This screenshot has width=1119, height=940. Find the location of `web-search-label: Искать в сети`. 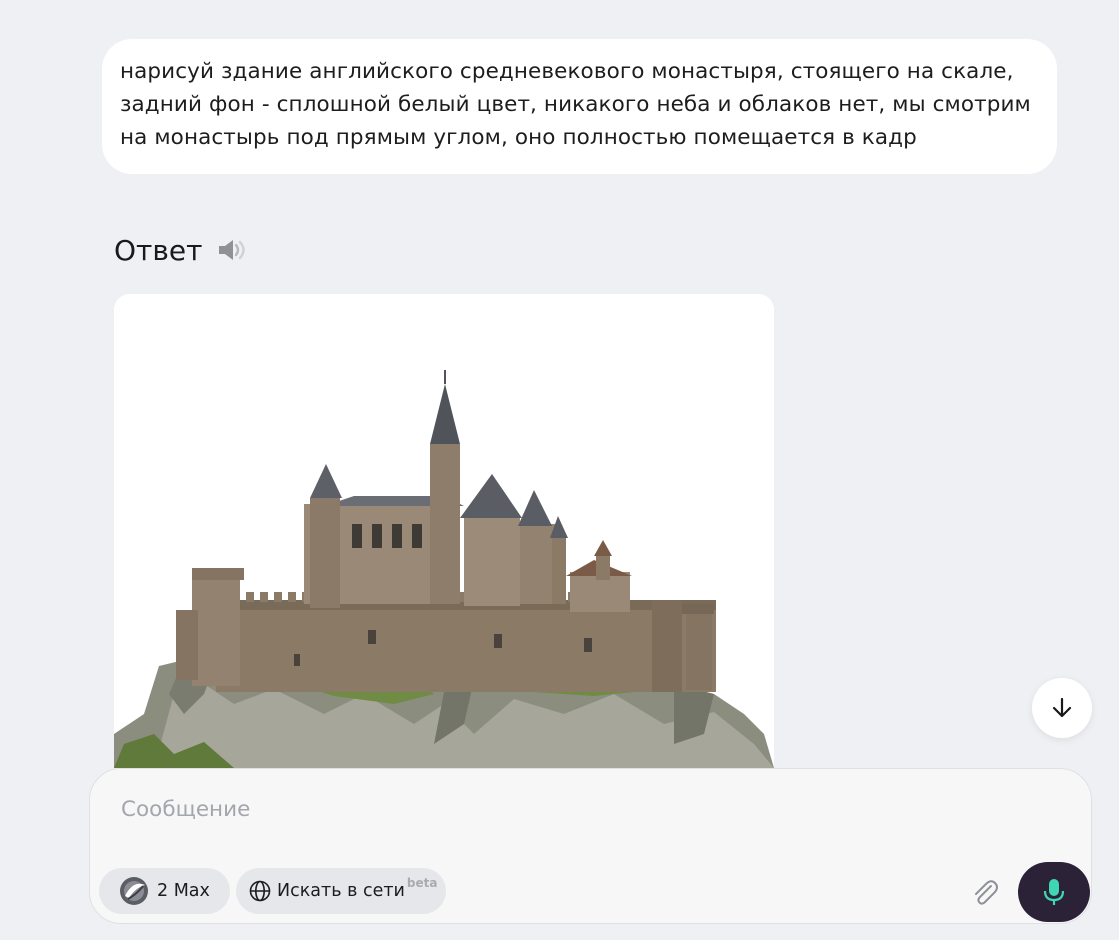

web-search-label: Искать в сети is located at coordinates (341, 891).